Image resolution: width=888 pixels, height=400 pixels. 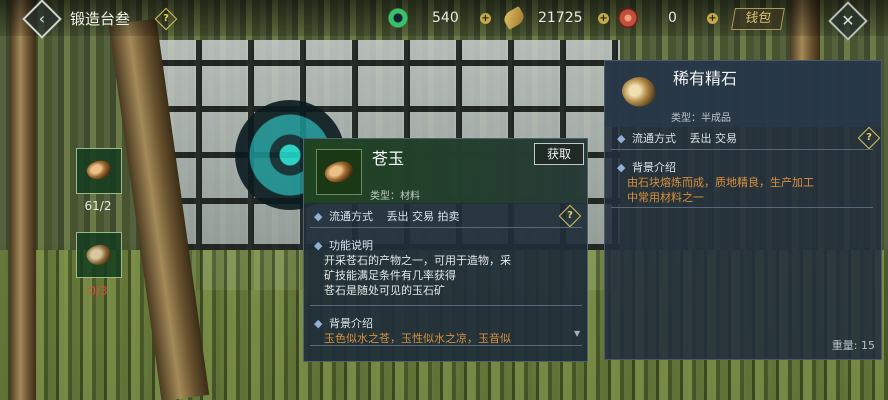 I want to click on function-title: ◆ 功能说明, so click(x=445, y=245).